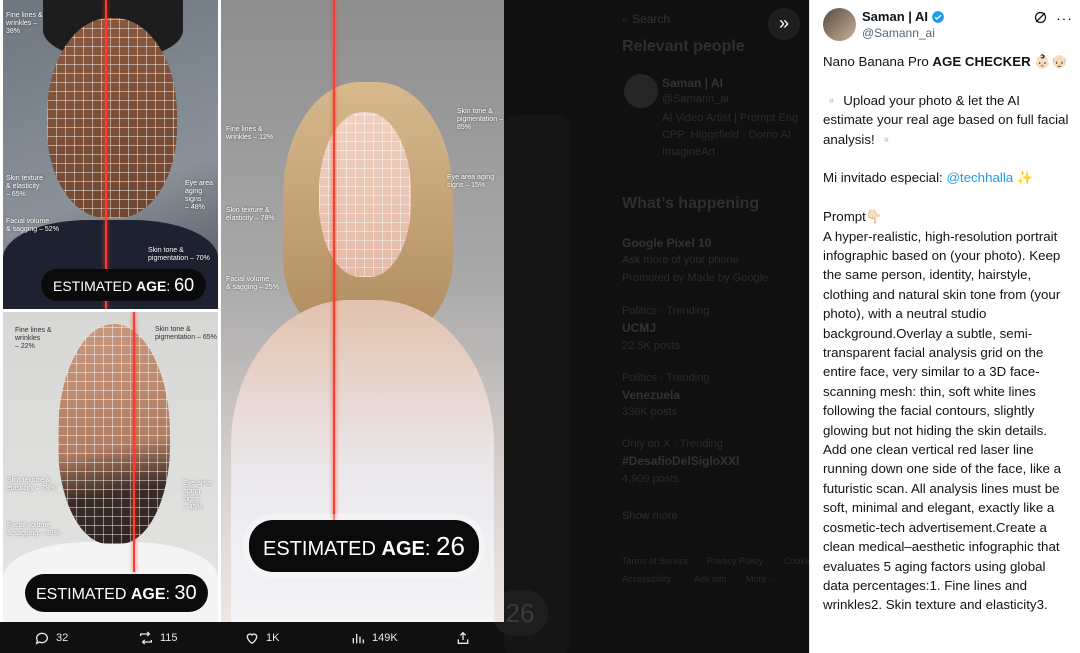  I want to click on bg-rp-bio-1: AI Video Artist | Prompt Eng, so click(730, 118).